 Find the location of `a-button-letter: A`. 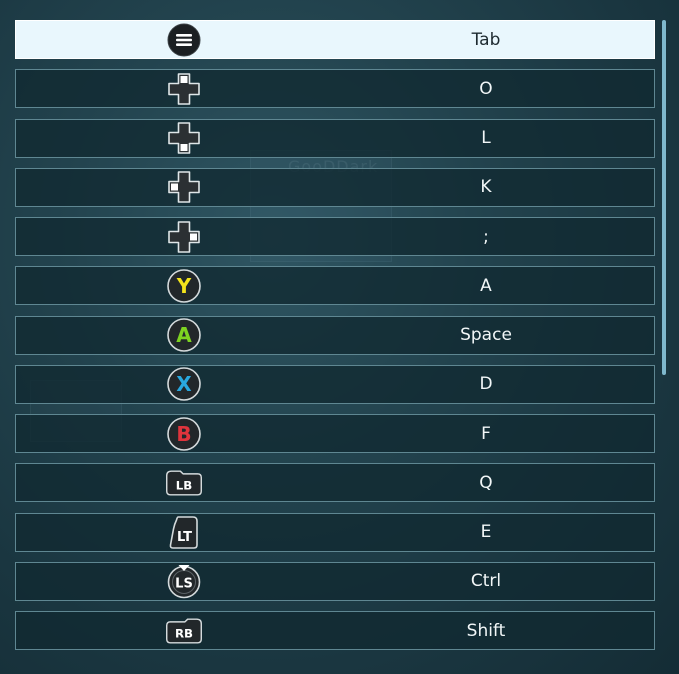

a-button-letter: A is located at coordinates (184, 335).